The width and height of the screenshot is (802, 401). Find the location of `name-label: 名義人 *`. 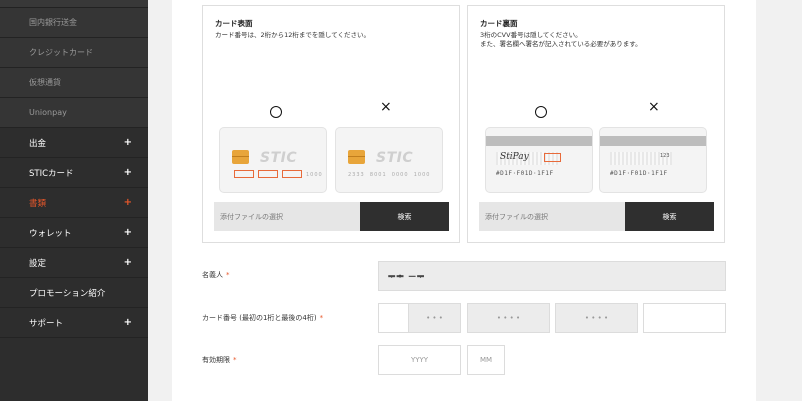

name-label: 名義人 * is located at coordinates (216, 275).